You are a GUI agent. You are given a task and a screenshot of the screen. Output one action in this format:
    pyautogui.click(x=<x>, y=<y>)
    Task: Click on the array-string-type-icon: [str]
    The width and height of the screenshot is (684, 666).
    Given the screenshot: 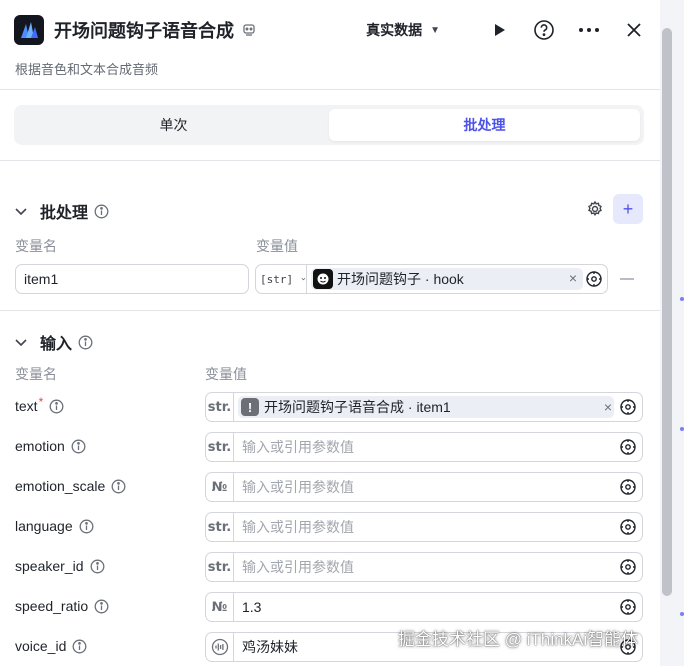 What is the action you would take?
    pyautogui.click(x=277, y=279)
    